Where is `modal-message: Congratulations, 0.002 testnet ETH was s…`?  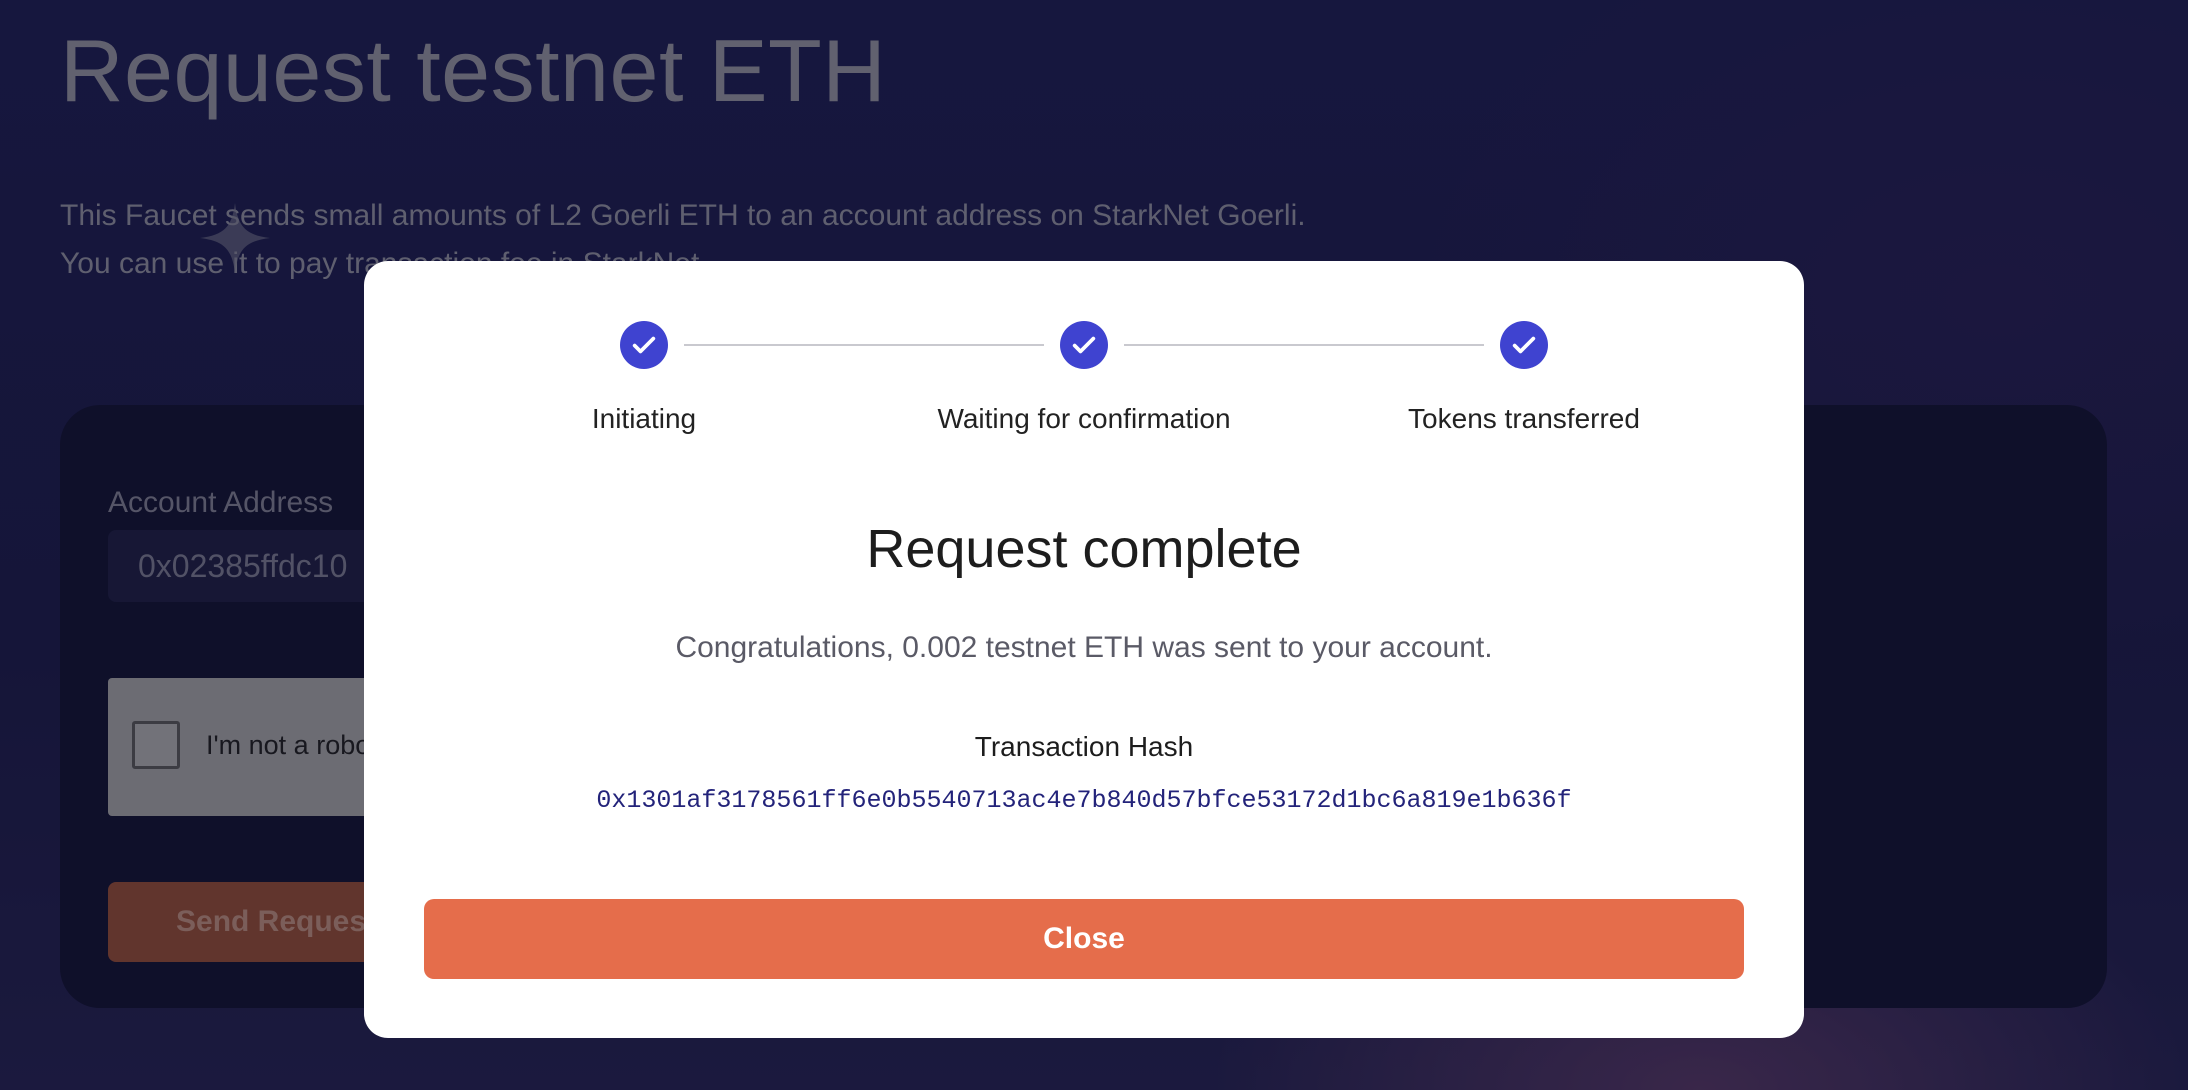 modal-message: Congratulations, 0.002 testnet ETH was s… is located at coordinates (1084, 647).